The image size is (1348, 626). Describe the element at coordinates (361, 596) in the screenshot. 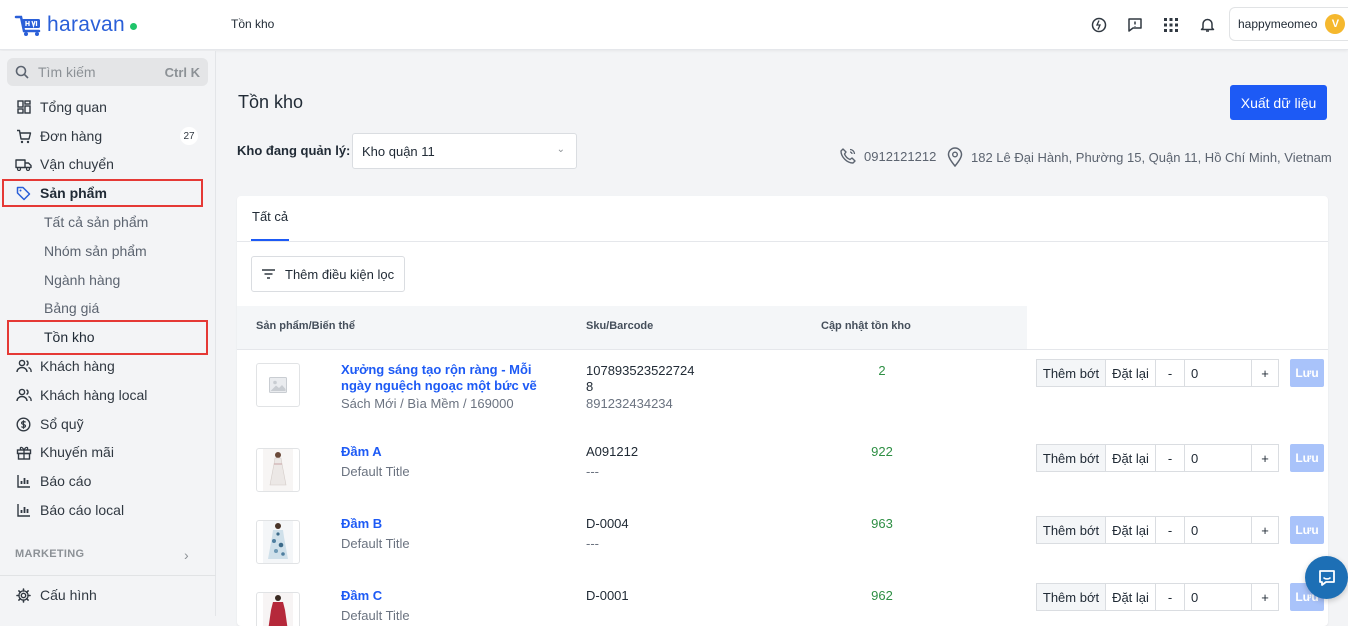

I see `product-name-link: Đầm C` at that location.